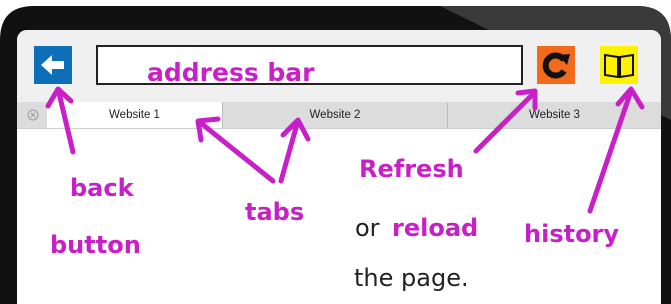 This screenshot has width=671, height=304. I want to click on address-bar-label: address bar, so click(231, 72).